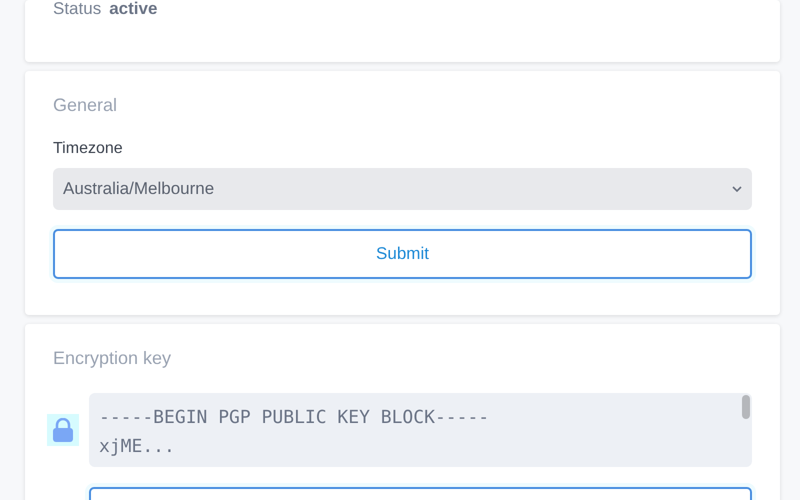  What do you see at coordinates (63, 430) in the screenshot?
I see `lock-icon` at bounding box center [63, 430].